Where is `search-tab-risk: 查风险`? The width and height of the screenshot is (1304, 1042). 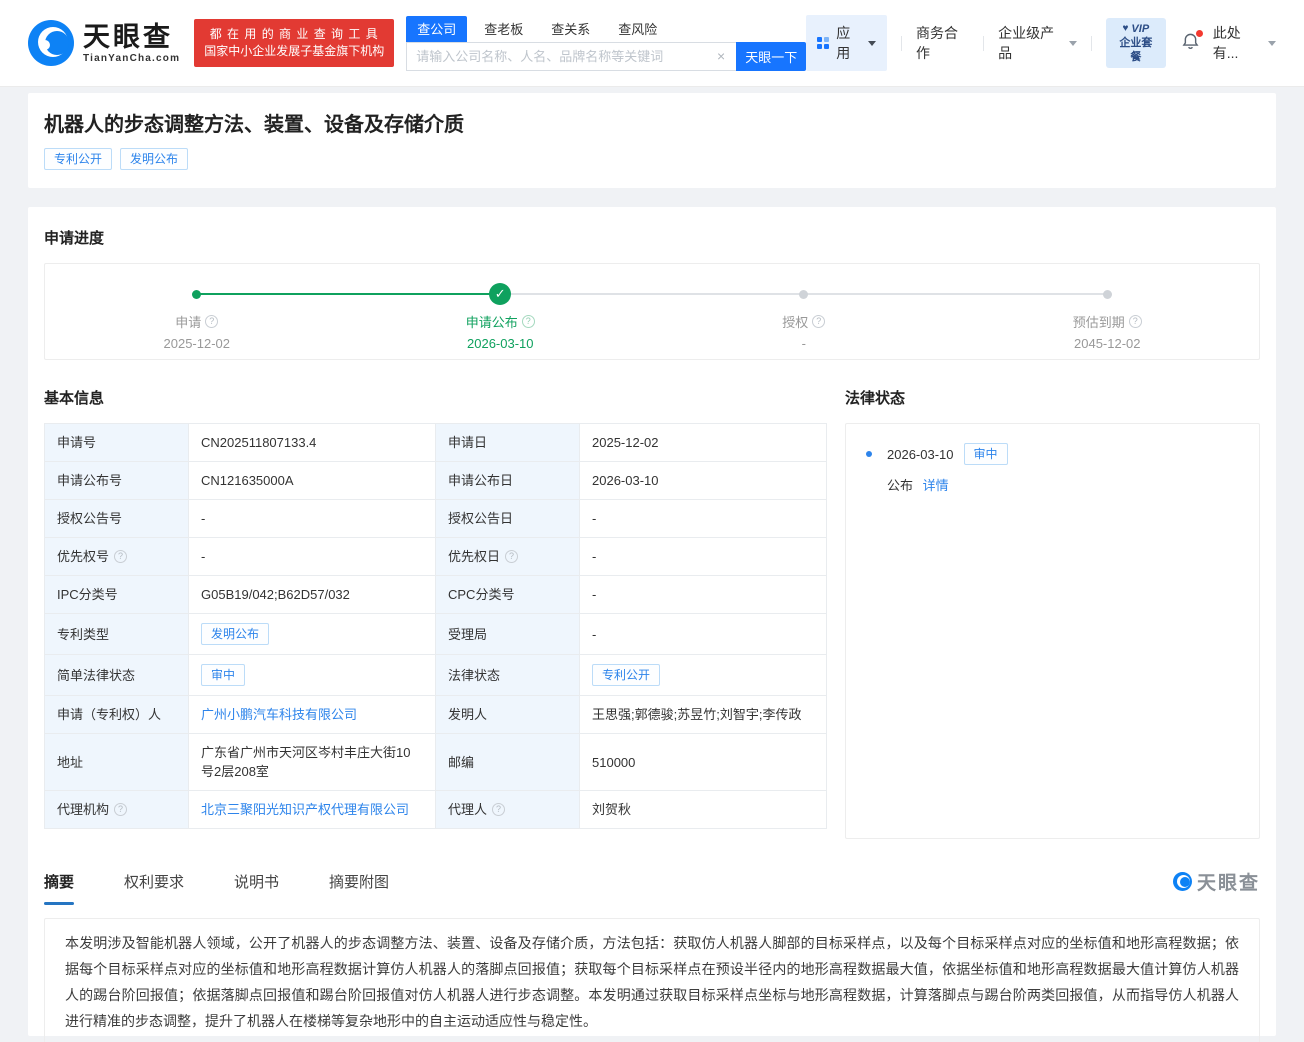
search-tab-risk: 查风险 is located at coordinates (637, 29).